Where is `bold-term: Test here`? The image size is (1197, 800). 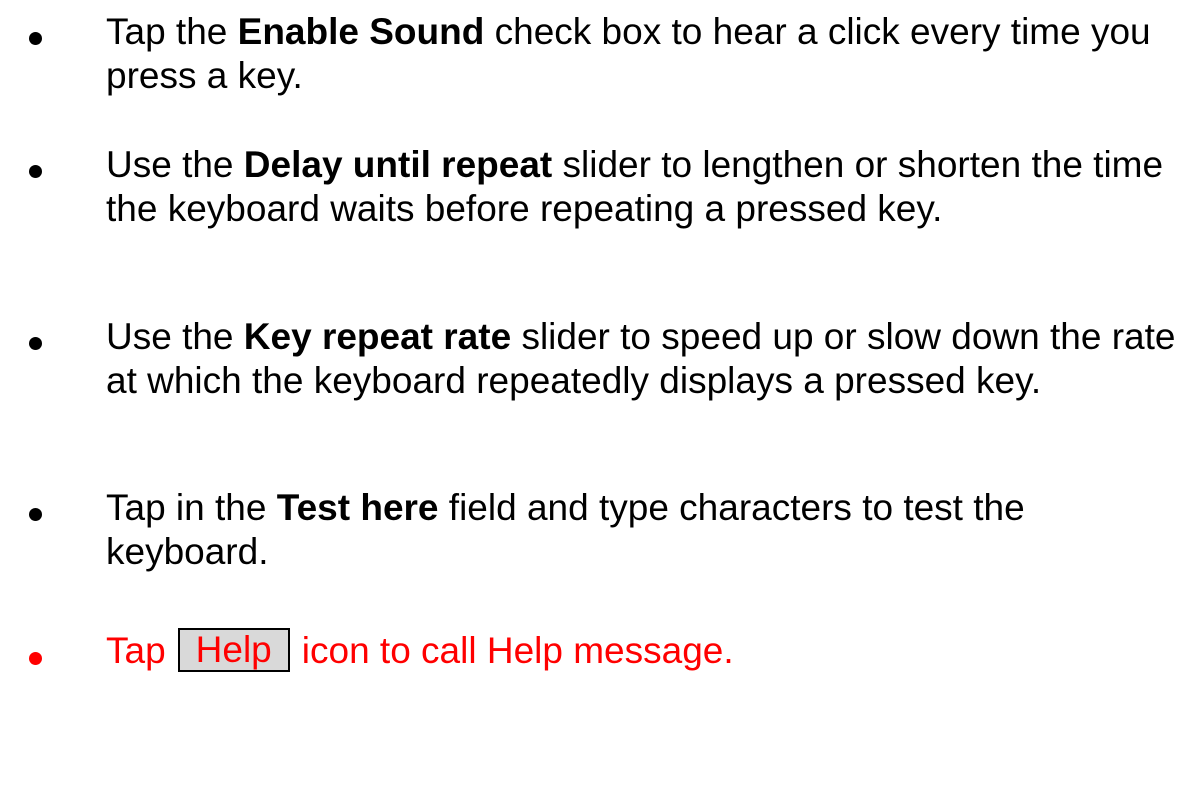 bold-term: Test here is located at coordinates (357, 507).